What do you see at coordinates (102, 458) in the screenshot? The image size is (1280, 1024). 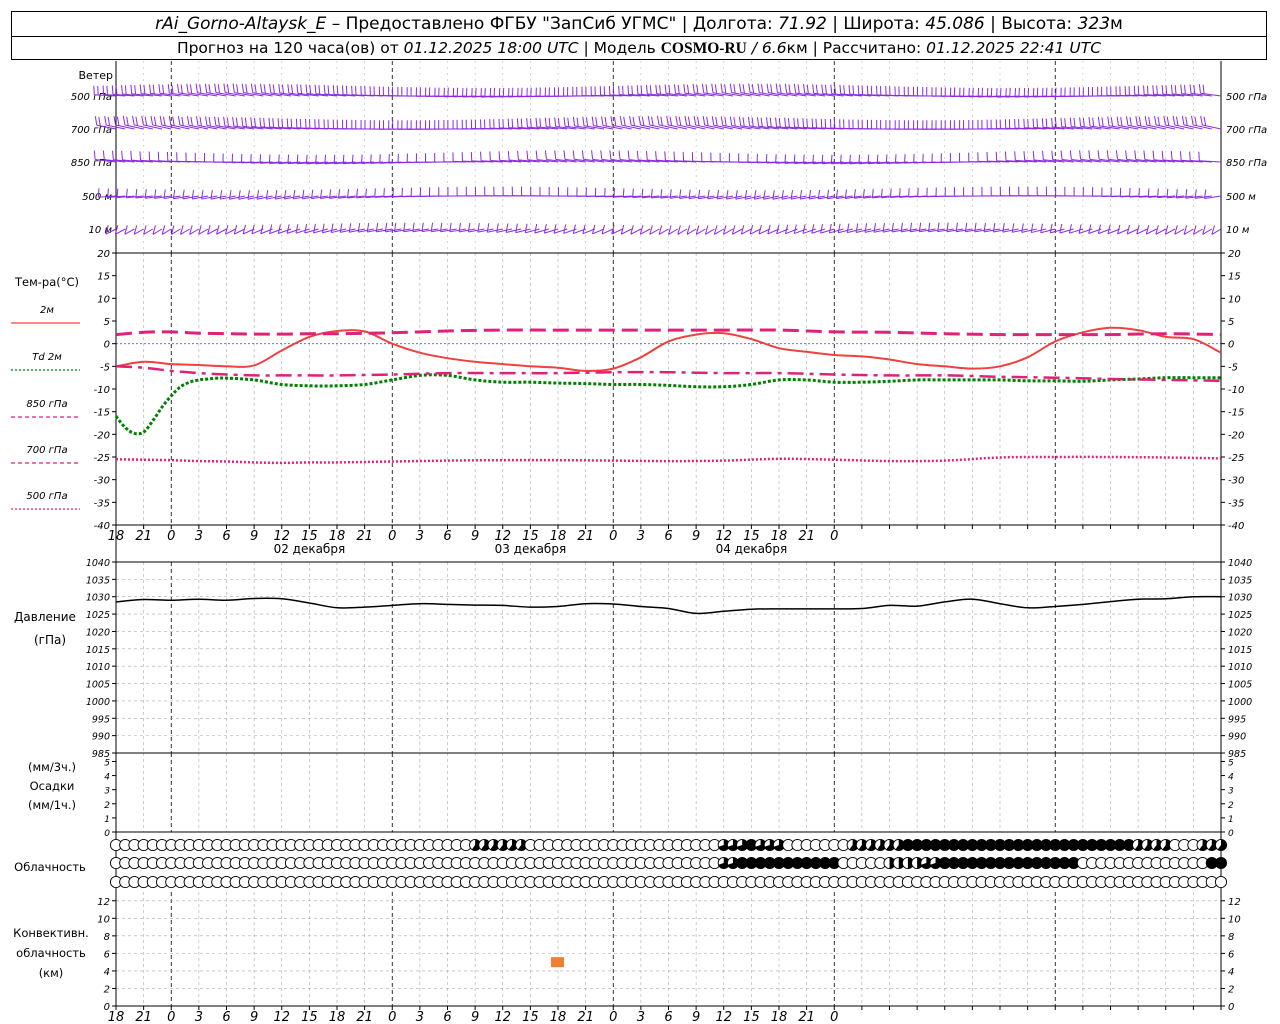 I see `temp-tick-label-left: -25` at bounding box center [102, 458].